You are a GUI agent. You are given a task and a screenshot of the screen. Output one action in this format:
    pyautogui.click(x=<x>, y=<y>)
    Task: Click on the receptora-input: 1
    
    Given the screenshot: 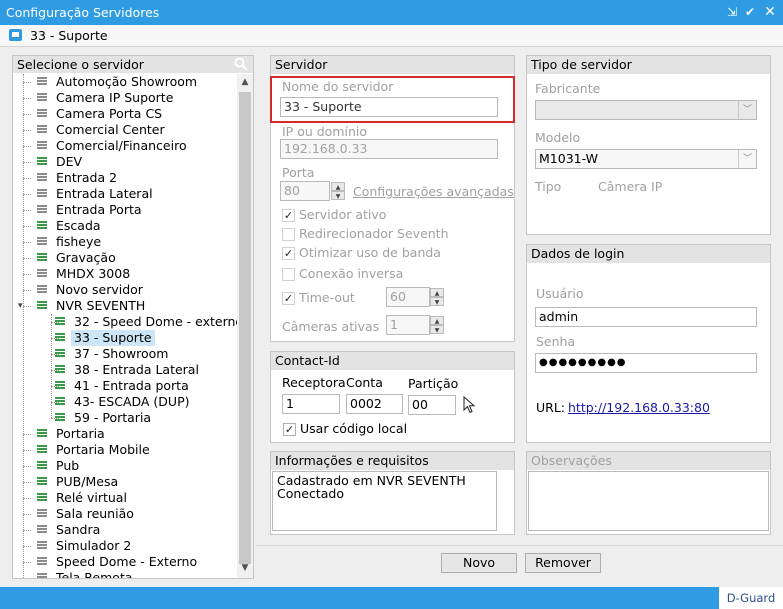 What is the action you would take?
    pyautogui.click(x=311, y=404)
    